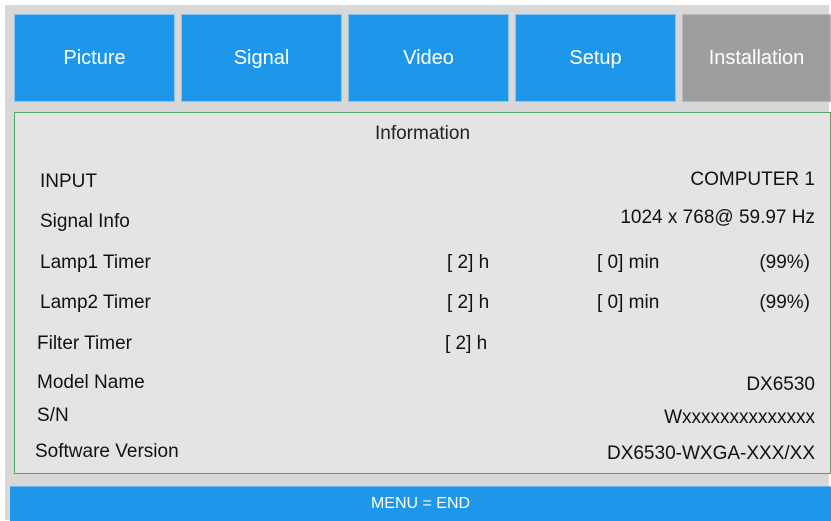 Image resolution: width=831 pixels, height=521 pixels. I want to click on lamp2-minutes: [ 0] min, so click(628, 302).